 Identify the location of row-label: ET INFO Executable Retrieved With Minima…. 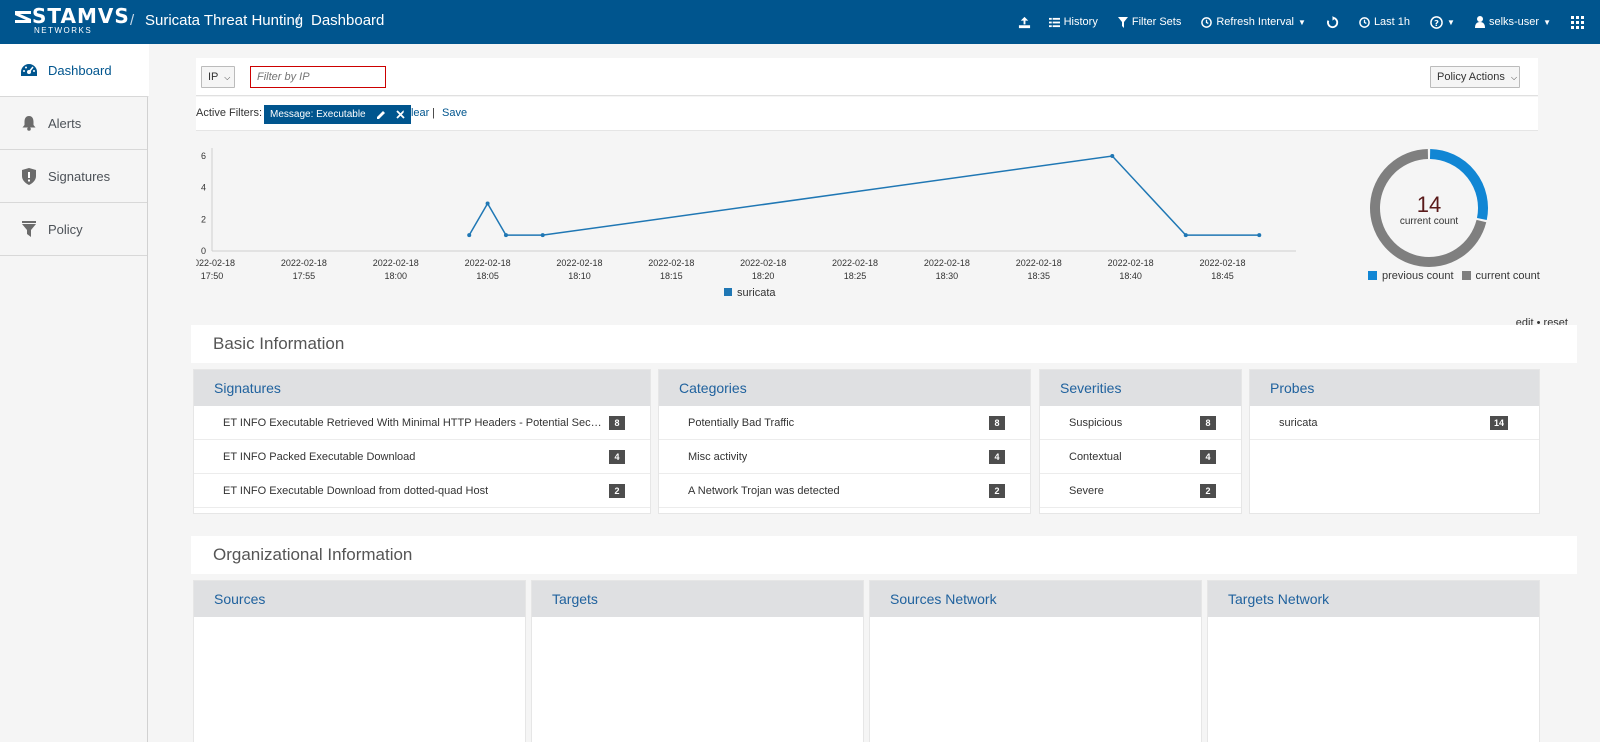
(414, 422).